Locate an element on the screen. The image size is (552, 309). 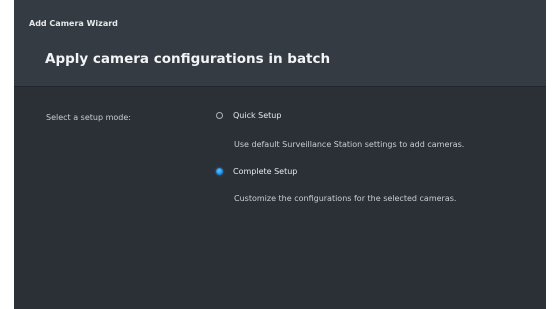
quick-setup-radio is located at coordinates (219, 115).